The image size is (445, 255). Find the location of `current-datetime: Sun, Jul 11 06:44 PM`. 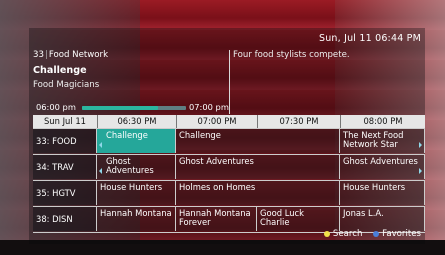

current-datetime: Sun, Jul 11 06:44 PM is located at coordinates (369, 38).